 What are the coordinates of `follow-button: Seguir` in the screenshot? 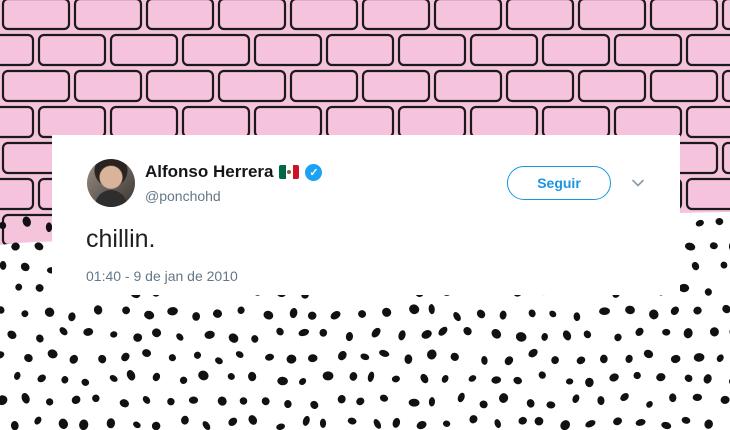 It's located at (559, 183).